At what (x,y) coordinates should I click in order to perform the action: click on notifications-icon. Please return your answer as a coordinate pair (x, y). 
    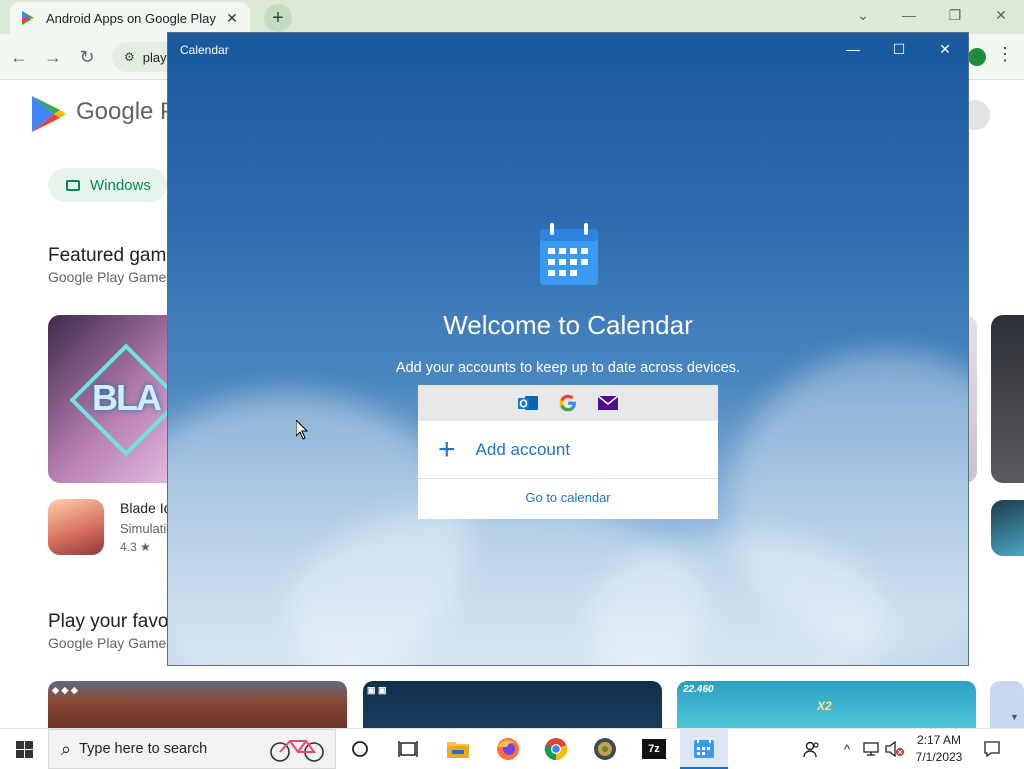
    Looking at the image, I should click on (992, 749).